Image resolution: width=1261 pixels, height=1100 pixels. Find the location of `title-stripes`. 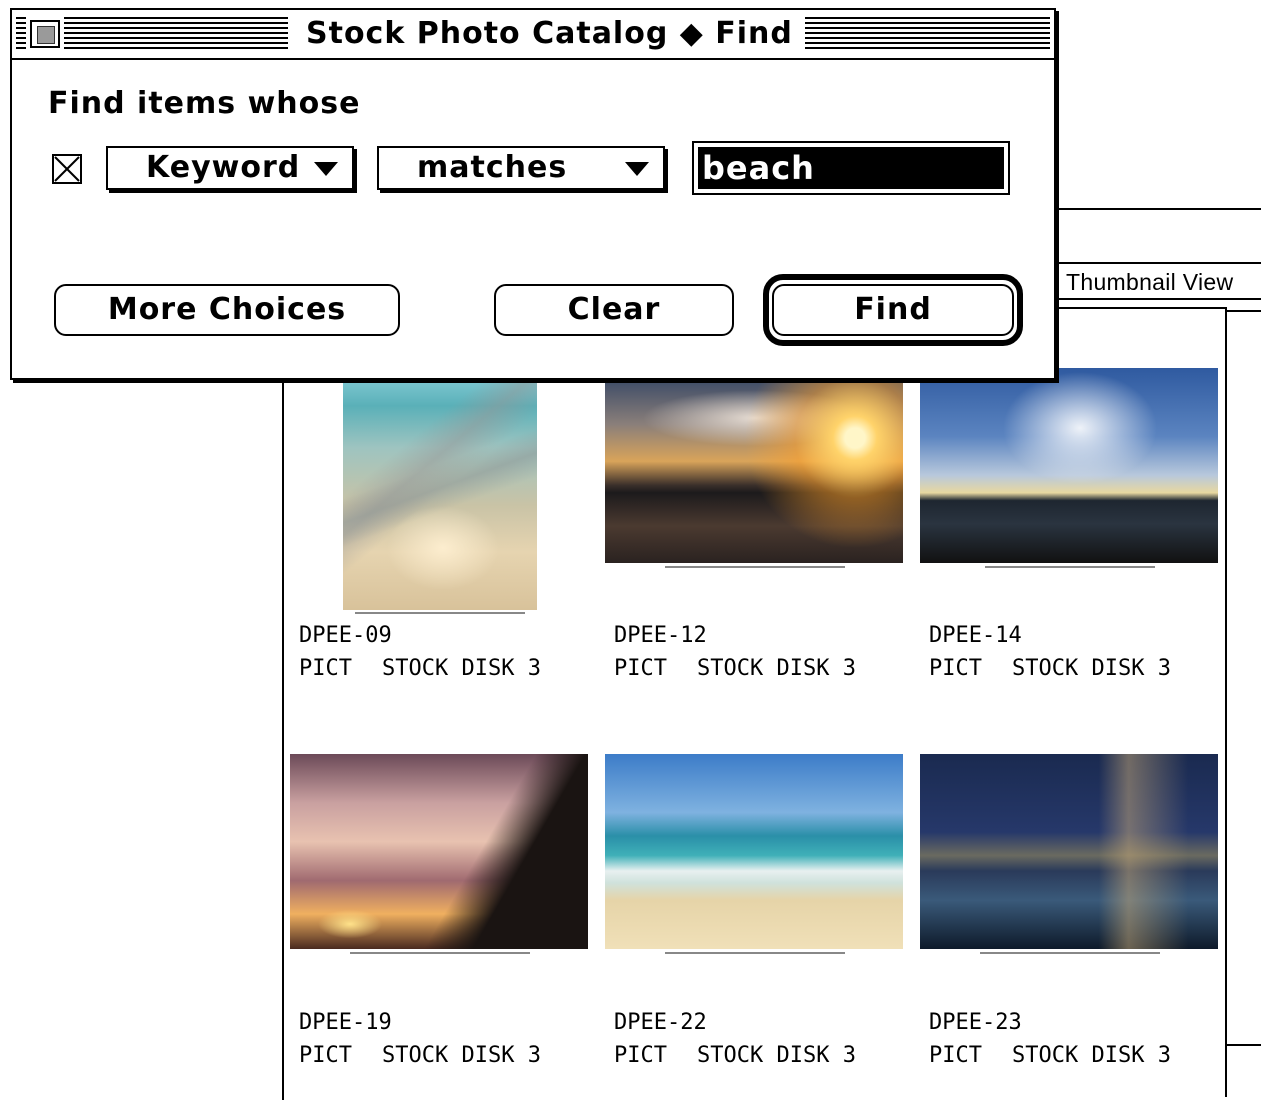

title-stripes is located at coordinates (916, 34).